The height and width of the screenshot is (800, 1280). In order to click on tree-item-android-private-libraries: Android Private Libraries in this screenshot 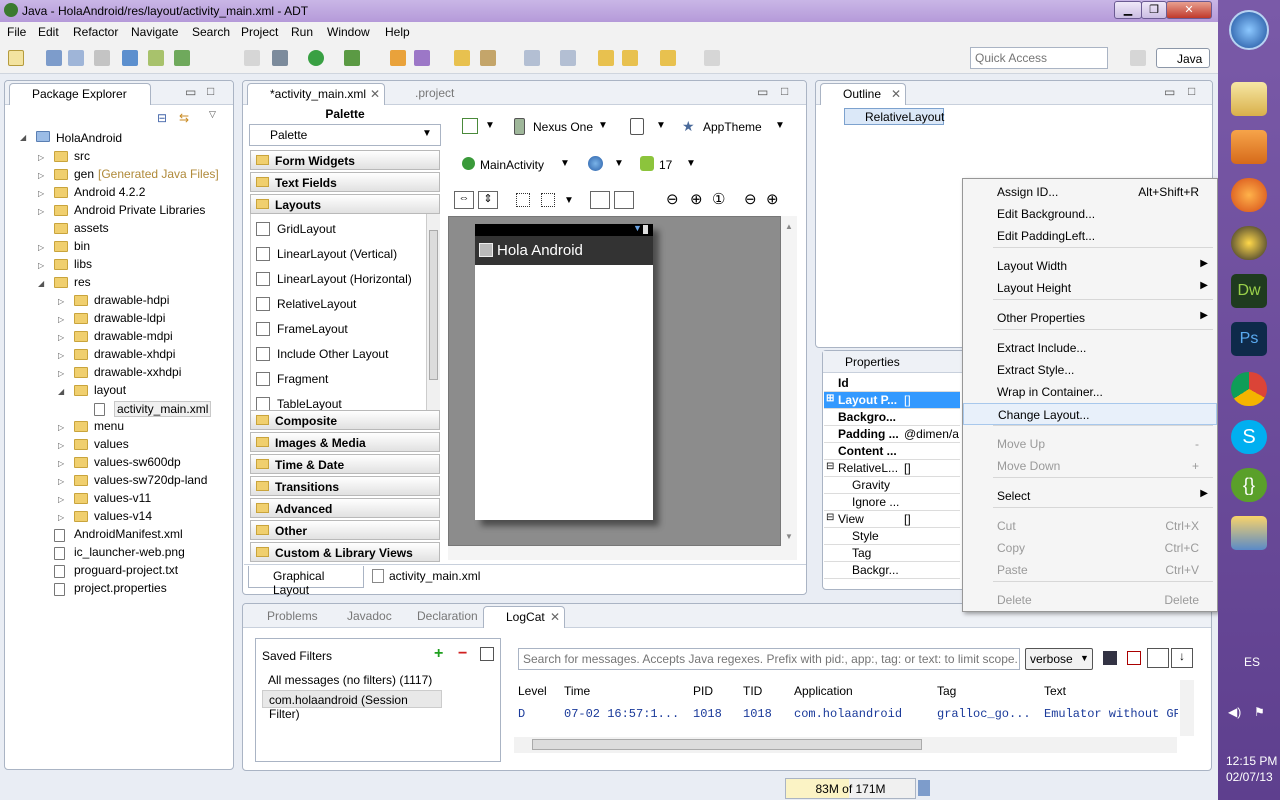, I will do `click(139, 210)`.